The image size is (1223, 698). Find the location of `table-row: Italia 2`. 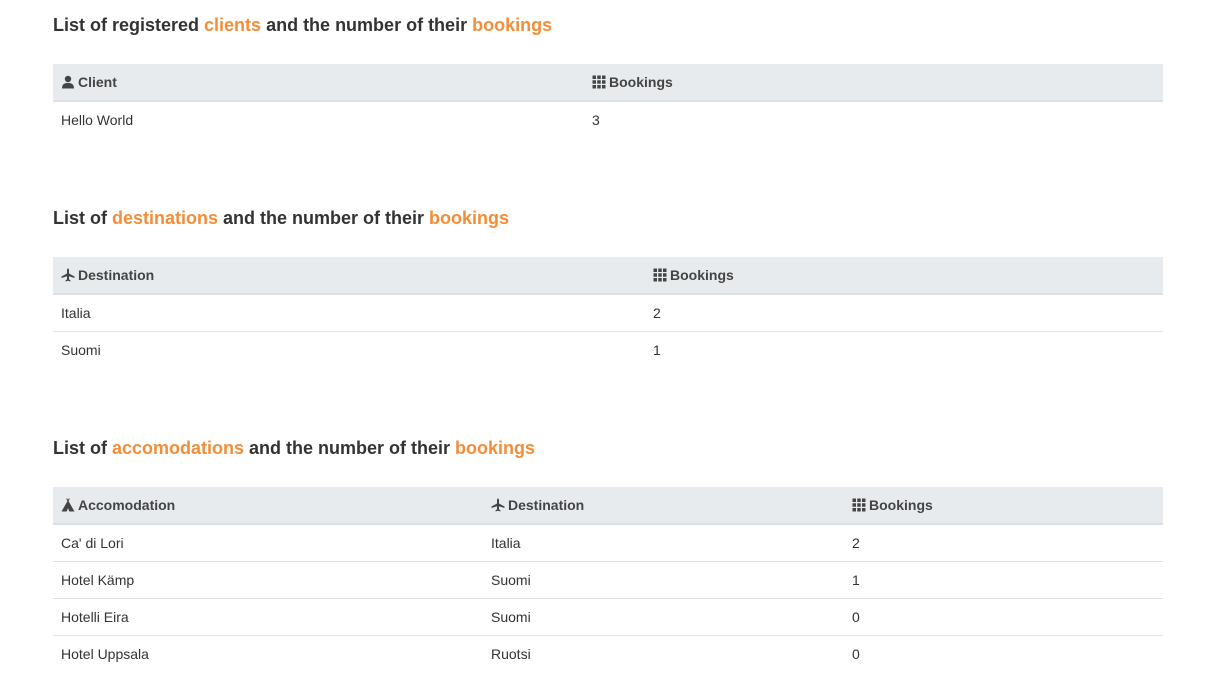

table-row: Italia 2 is located at coordinates (608, 313).